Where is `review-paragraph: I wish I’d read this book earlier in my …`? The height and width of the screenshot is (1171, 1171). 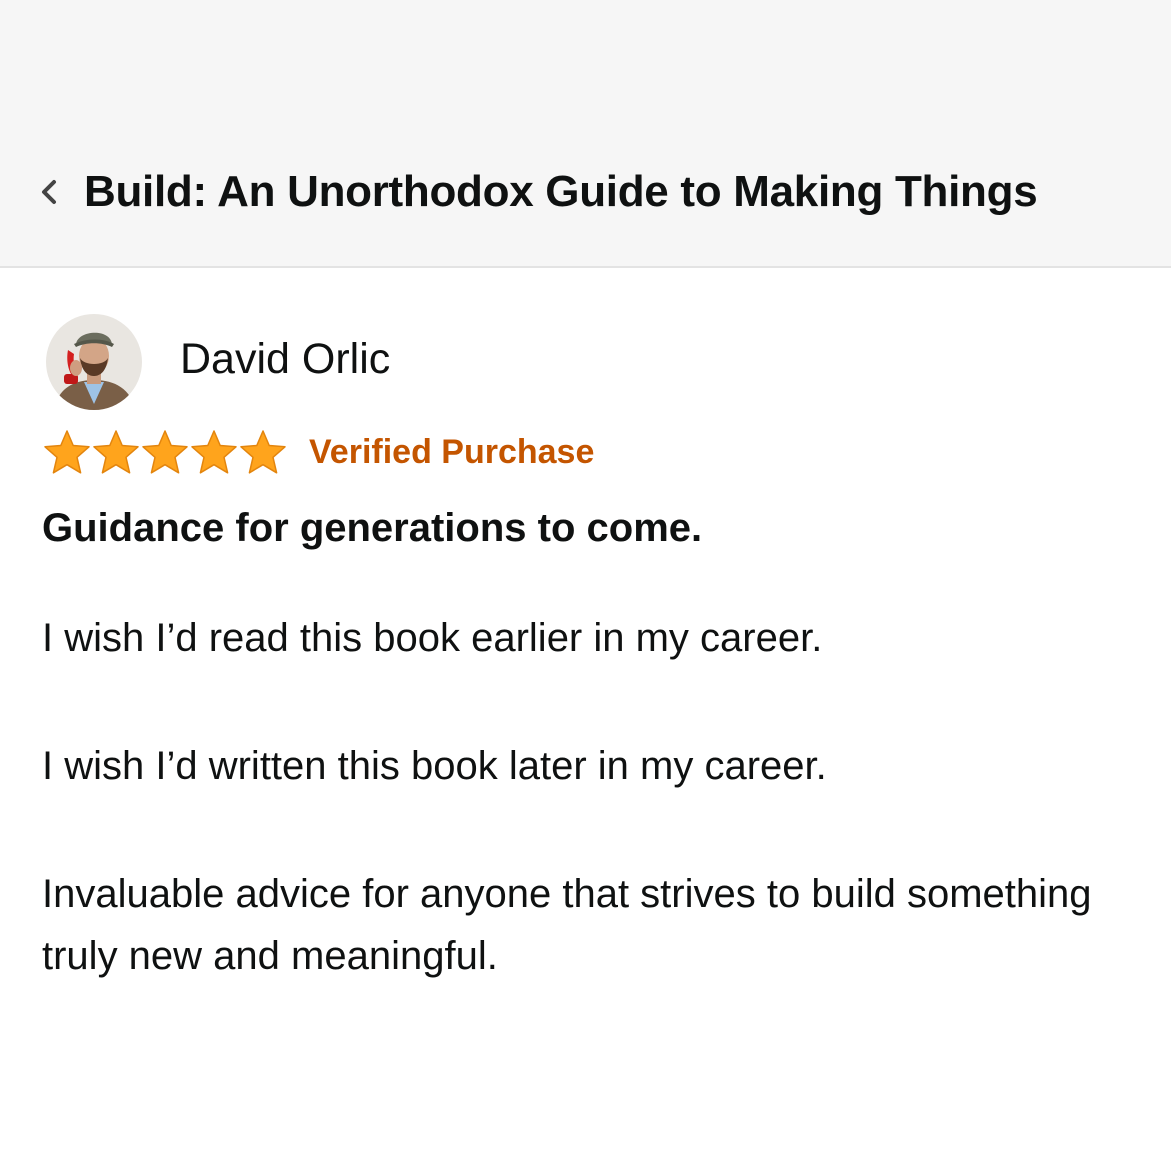
review-paragraph: I wish I’d read this book earlier in my … is located at coordinates (432, 638).